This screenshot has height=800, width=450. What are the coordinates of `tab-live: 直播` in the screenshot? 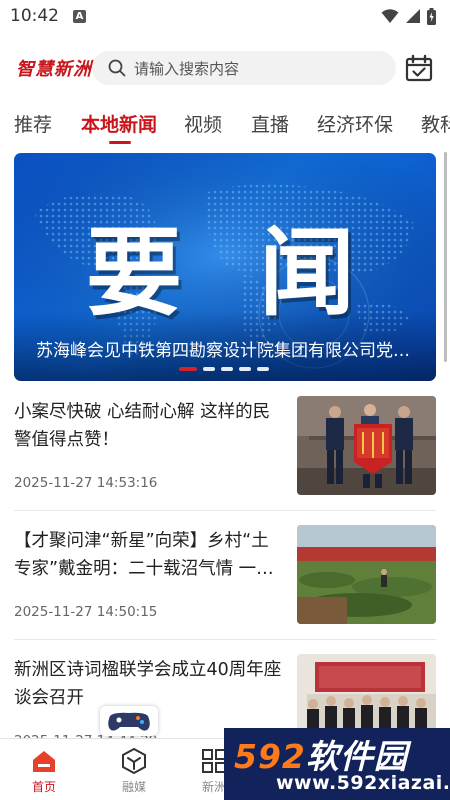 It's located at (270, 123).